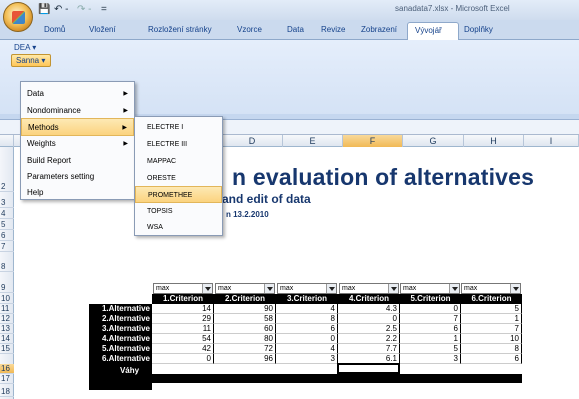  I want to click on method-mappac: MAPPAC, so click(178, 161).